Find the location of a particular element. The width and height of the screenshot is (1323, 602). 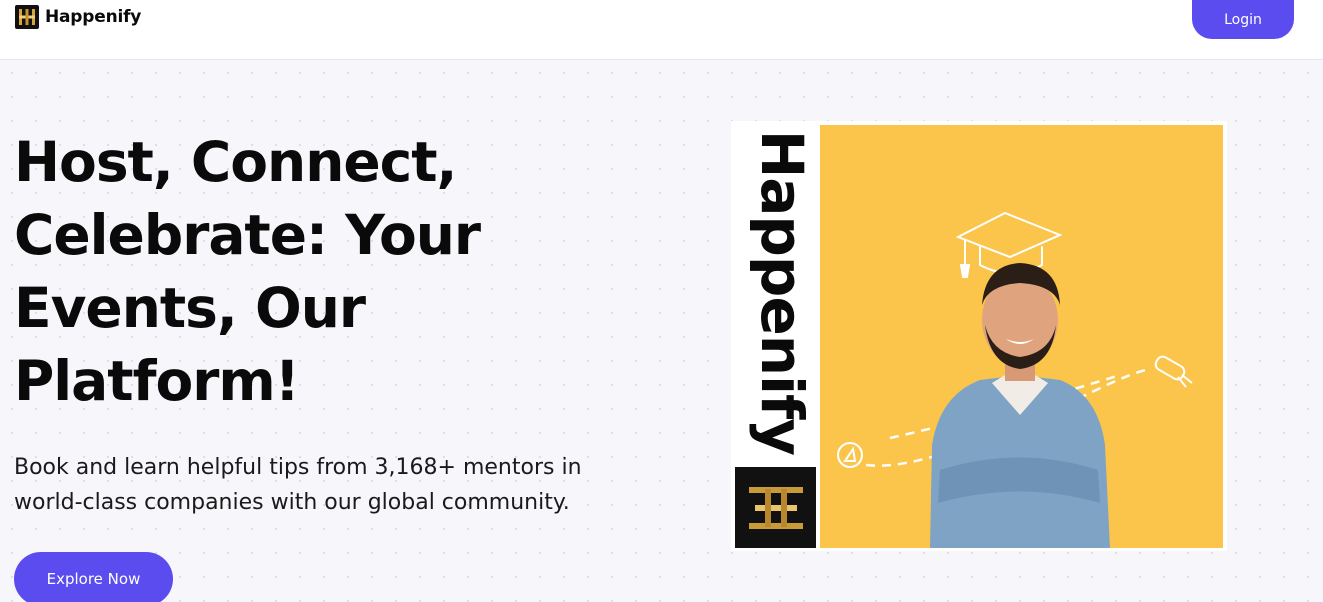

brand-name: Happenify is located at coordinates (93, 17).